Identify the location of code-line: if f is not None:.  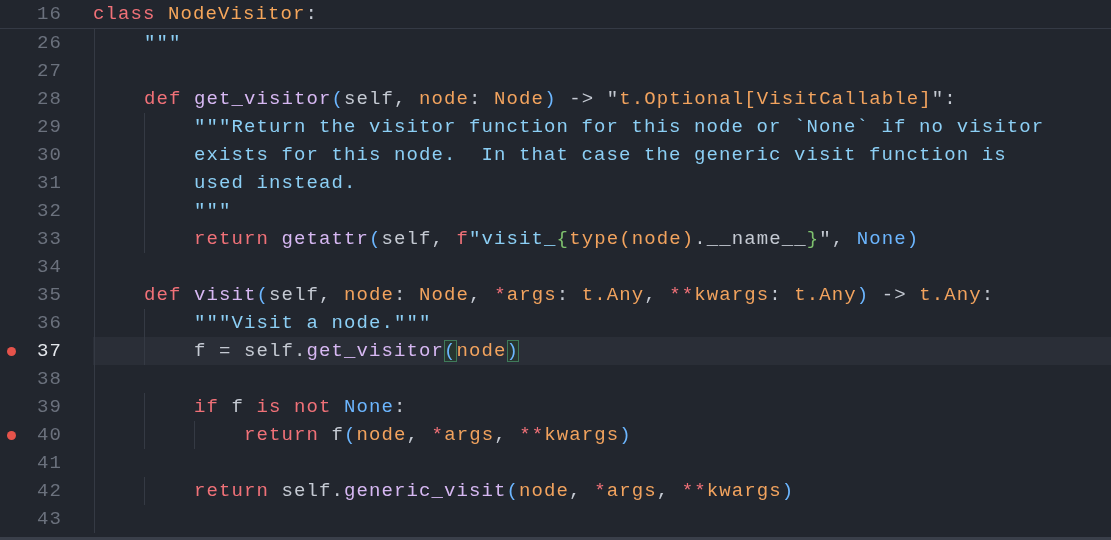
(300, 407).